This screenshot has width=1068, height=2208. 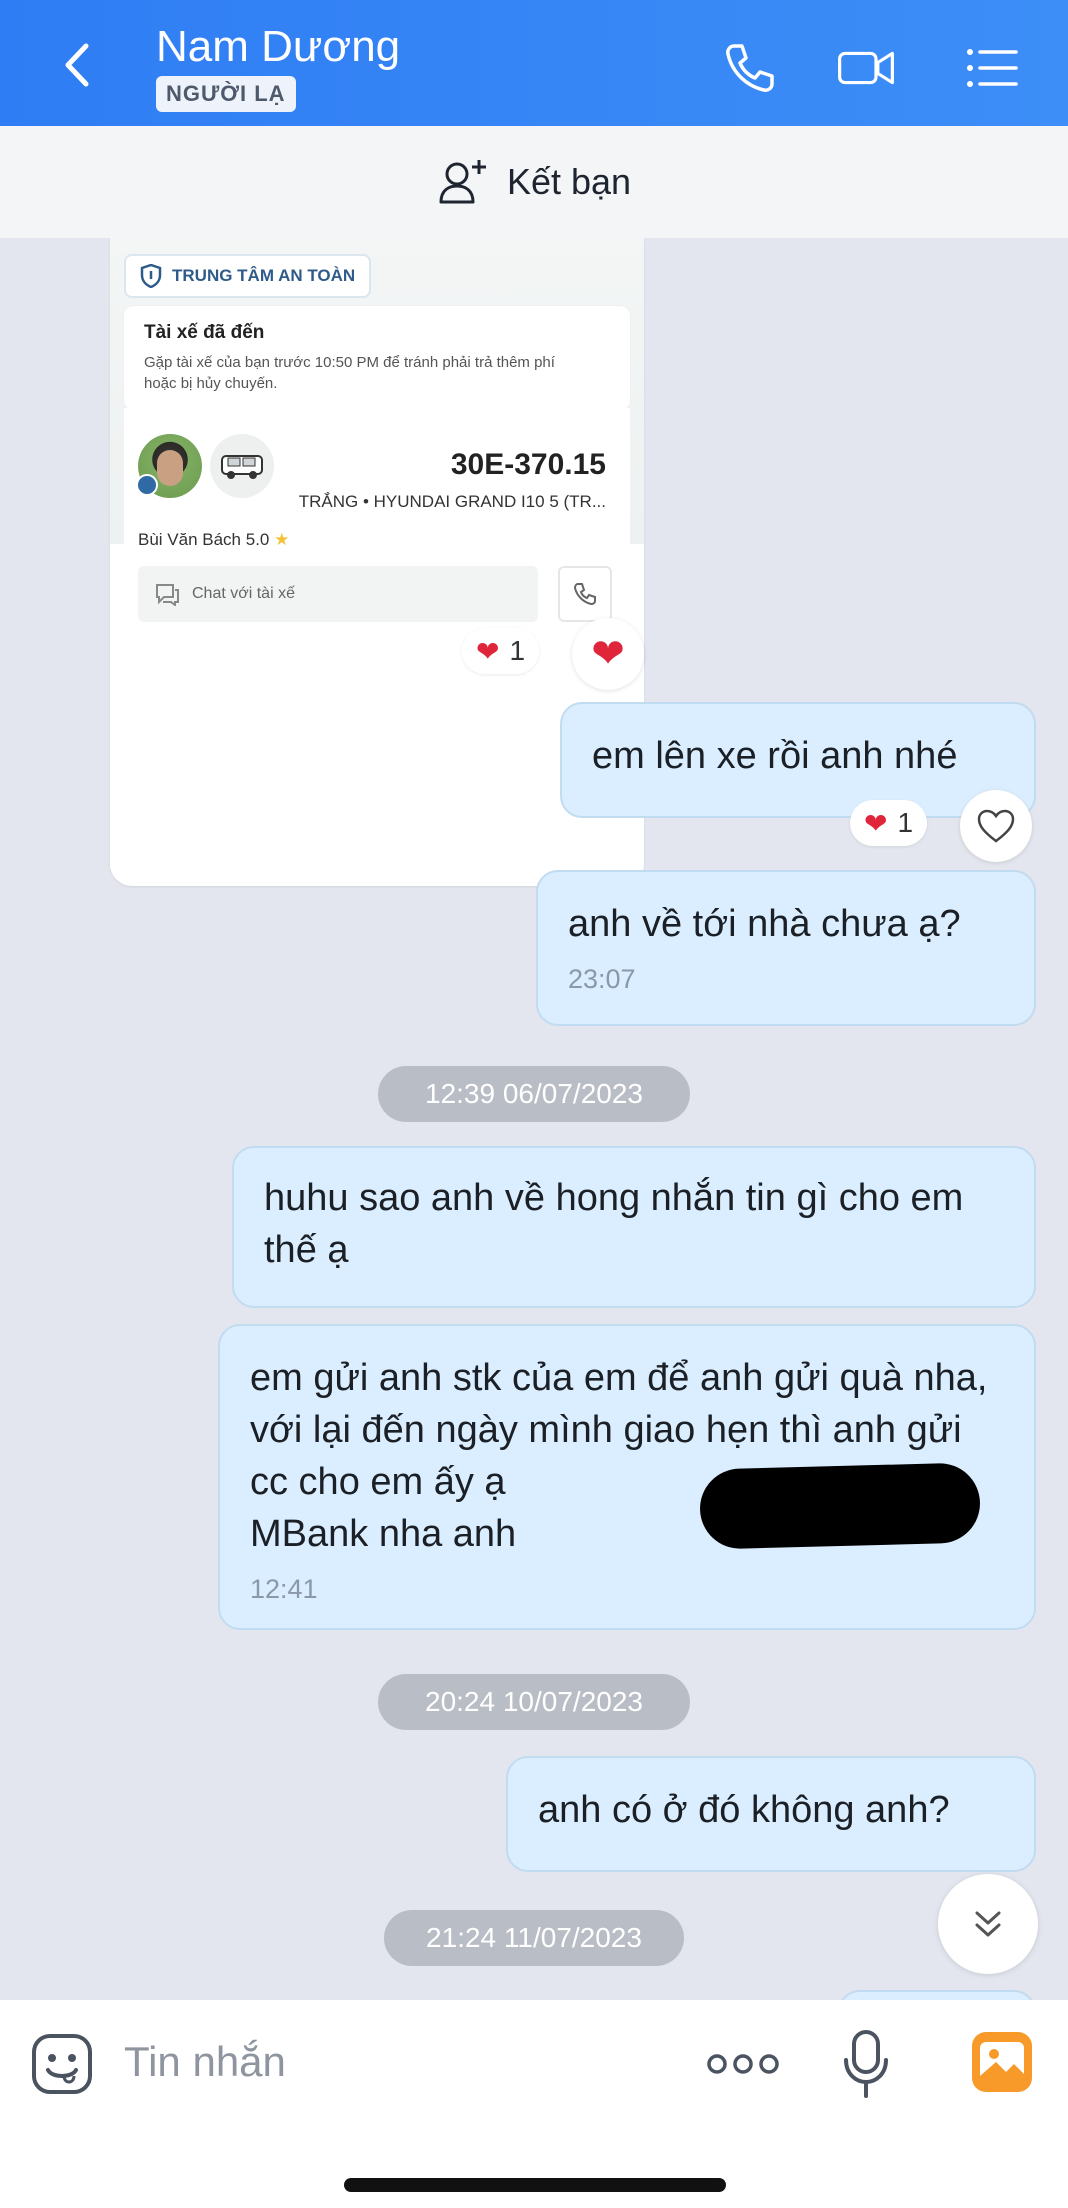 I want to click on safety-label: TRUNG TÂM AN TOÀN, so click(x=264, y=275).